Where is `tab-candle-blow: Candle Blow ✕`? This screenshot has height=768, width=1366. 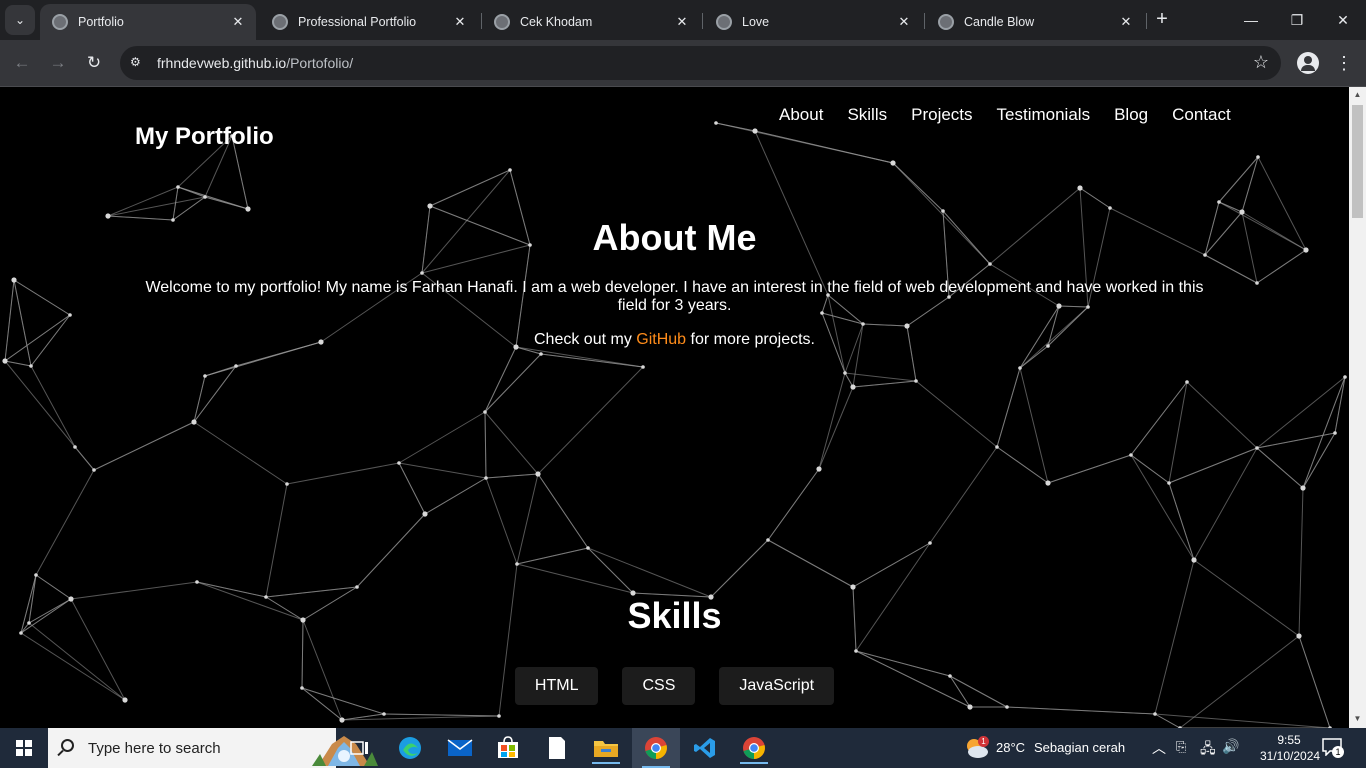 tab-candle-blow: Candle Blow ✕ is located at coordinates (1035, 22).